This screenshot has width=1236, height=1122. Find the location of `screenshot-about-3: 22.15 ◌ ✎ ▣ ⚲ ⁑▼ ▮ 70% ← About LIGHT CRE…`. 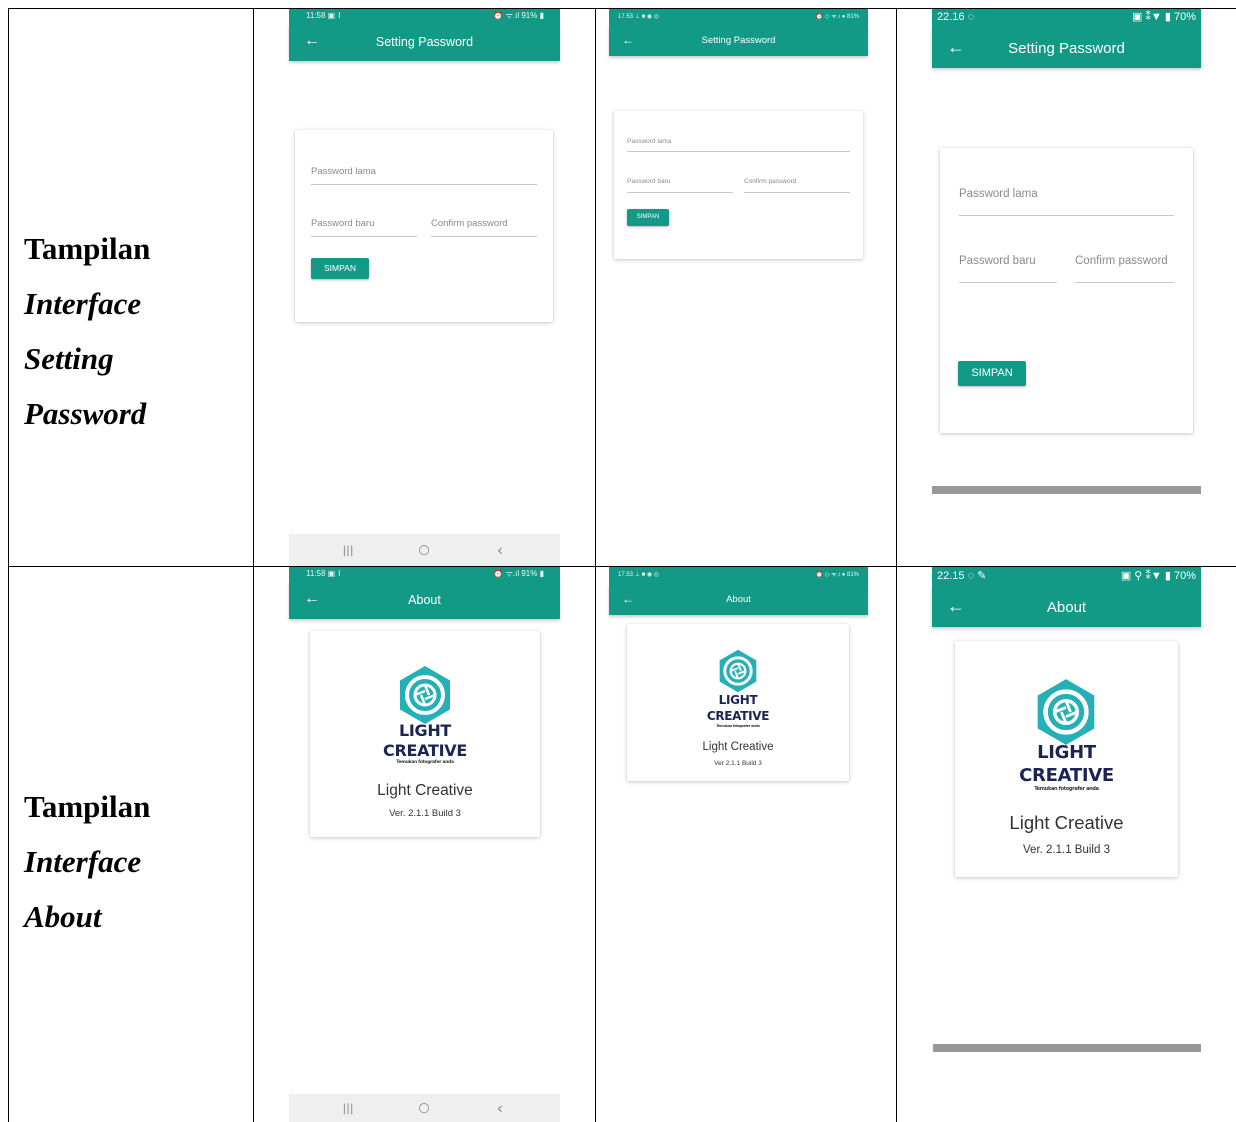

screenshot-about-3: 22.15 ◌ ✎ ▣ ⚲ ⁑▼ ▮ 70% ← About LIGHT CRE… is located at coordinates (1066, 844).